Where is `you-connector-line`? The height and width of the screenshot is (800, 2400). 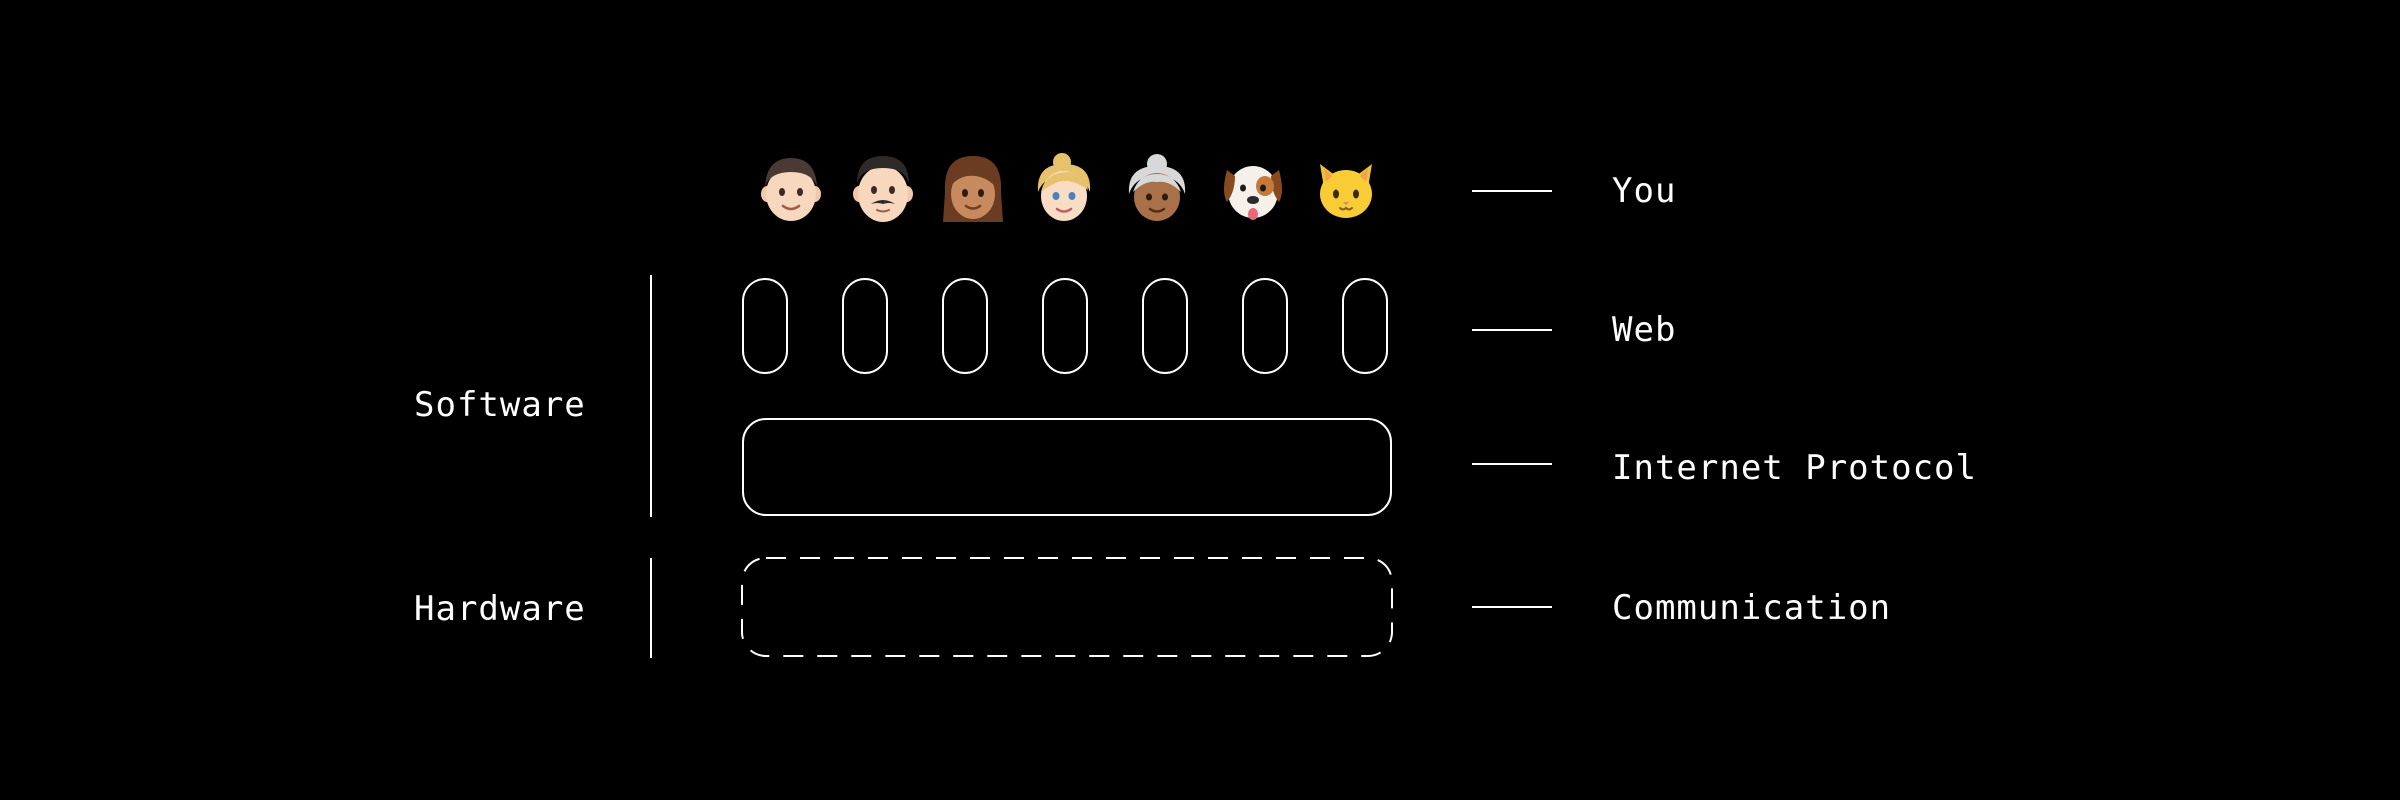 you-connector-line is located at coordinates (1512, 191).